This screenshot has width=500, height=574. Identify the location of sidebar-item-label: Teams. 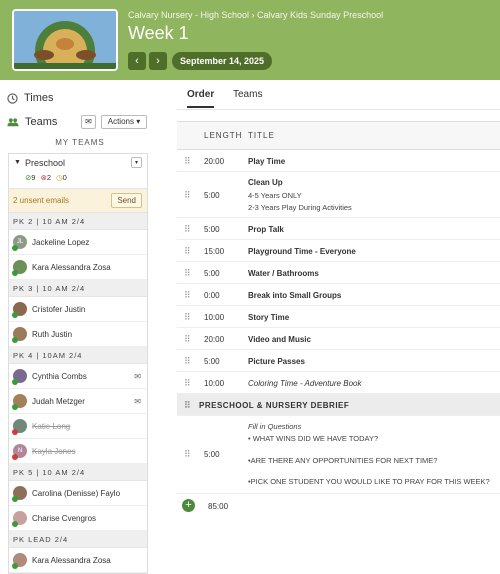
(41, 122).